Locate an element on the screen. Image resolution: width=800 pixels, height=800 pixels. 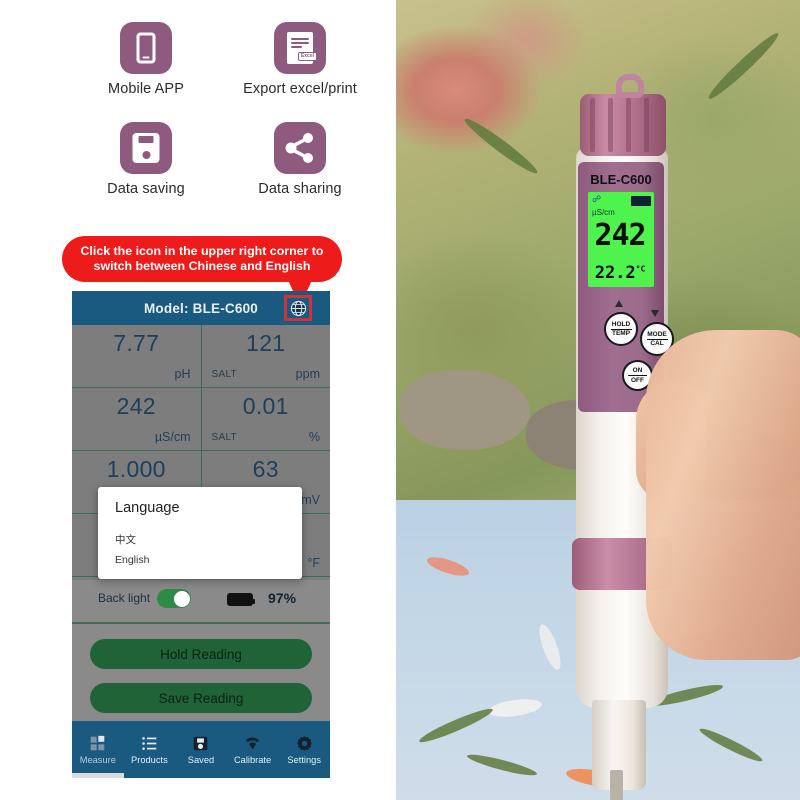
up-arrow-icon is located at coordinates (619, 303).